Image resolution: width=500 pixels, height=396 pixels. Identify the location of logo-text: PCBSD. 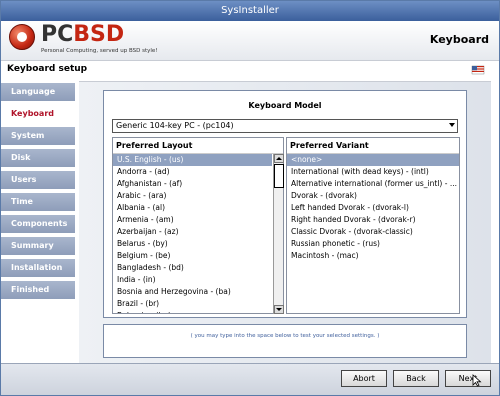
(82, 35).